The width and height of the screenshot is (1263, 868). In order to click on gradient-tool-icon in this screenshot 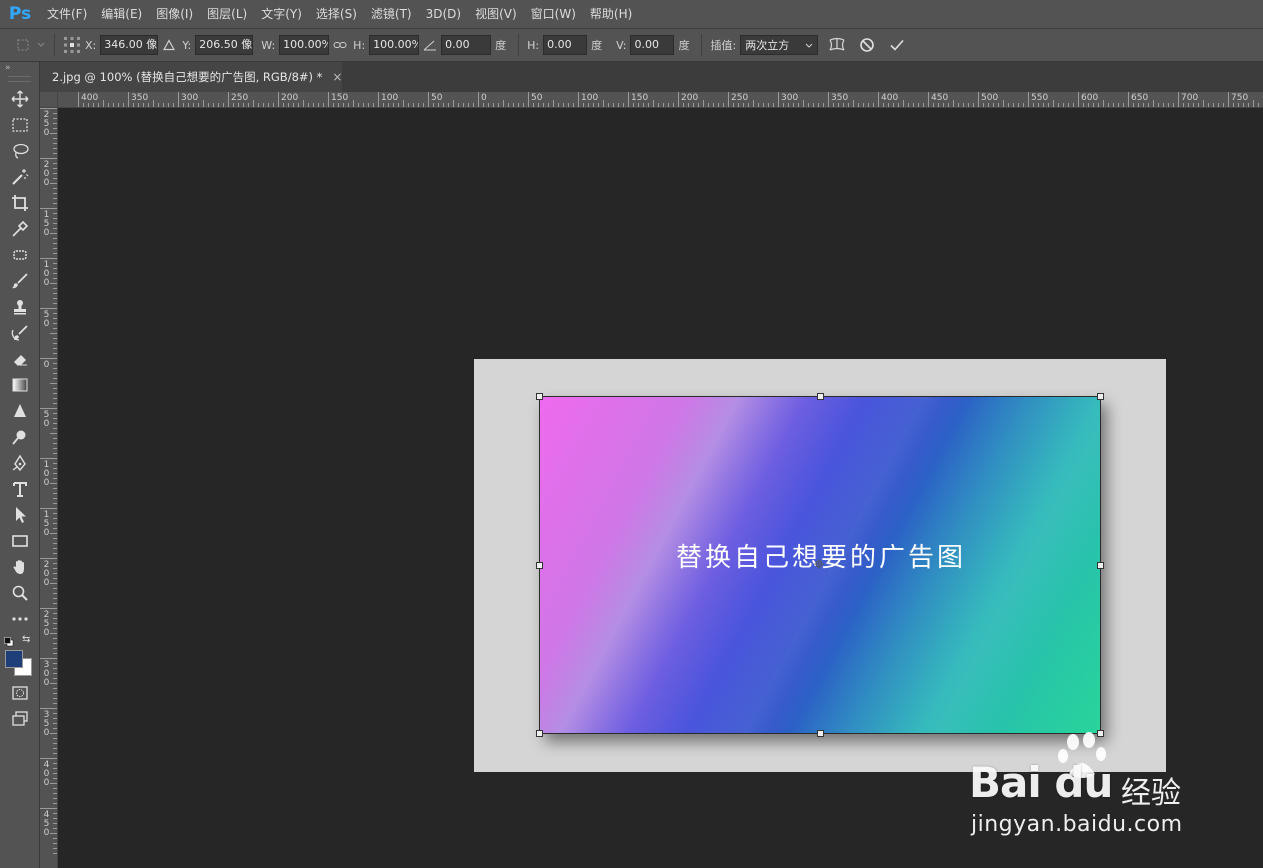, I will do `click(20, 385)`.